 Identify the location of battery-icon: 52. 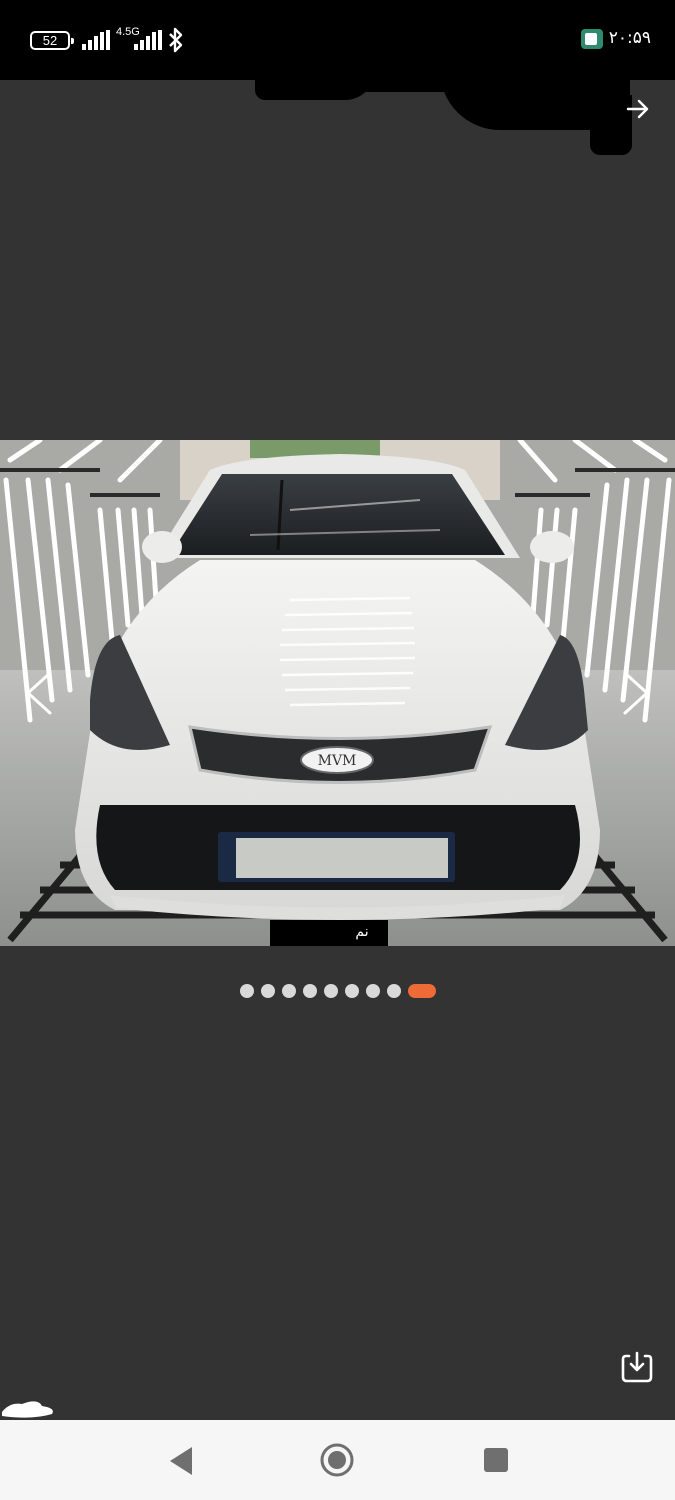
(52, 40).